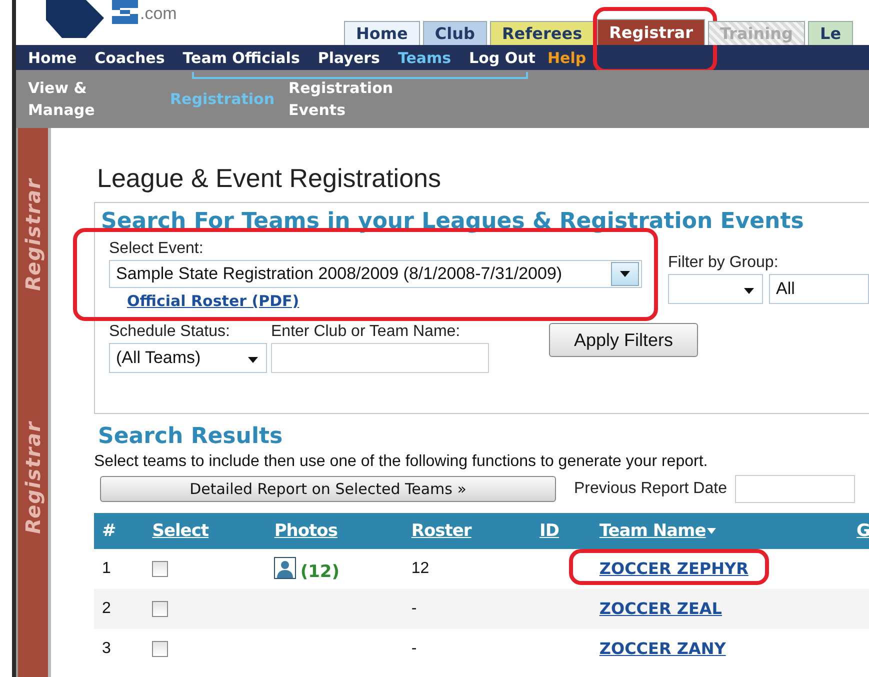 This screenshot has height=677, width=869. I want to click on report-button: Detailed Report on Selected Teams », so click(328, 489).